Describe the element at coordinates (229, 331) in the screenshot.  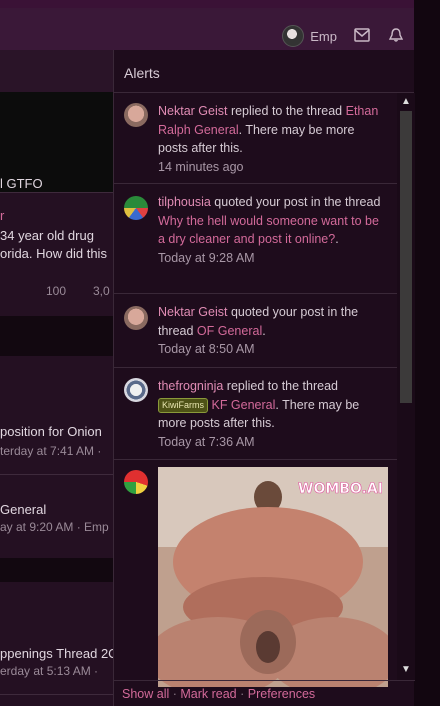
I see `alert-thread-link: OF General` at that location.